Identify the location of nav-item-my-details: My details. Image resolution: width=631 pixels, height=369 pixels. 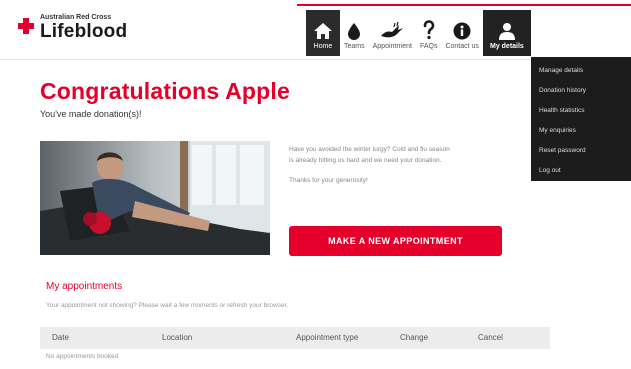
(506, 33).